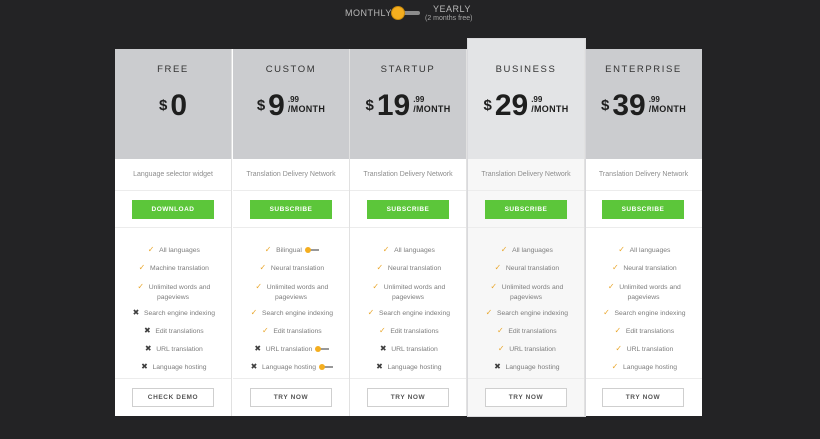  What do you see at coordinates (629, 105) in the screenshot?
I see `price-amount: 39` at bounding box center [629, 105].